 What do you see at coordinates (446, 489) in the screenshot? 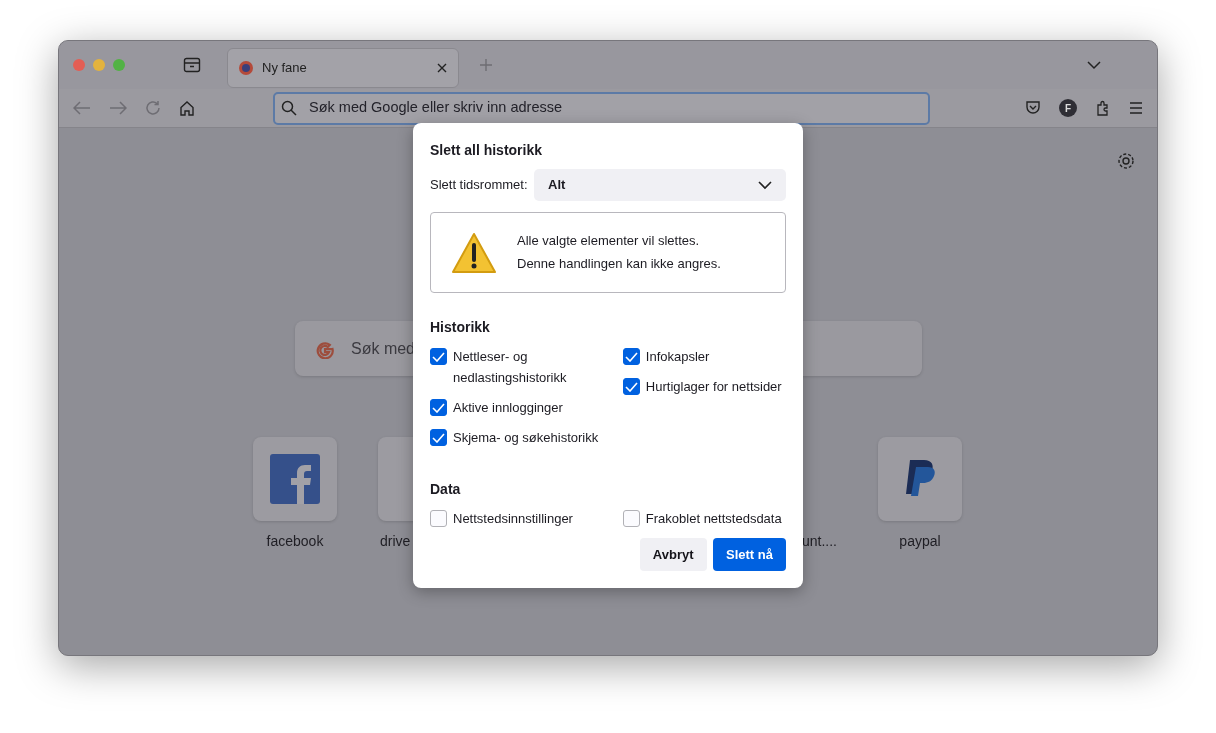
I see `section-title: Data` at bounding box center [446, 489].